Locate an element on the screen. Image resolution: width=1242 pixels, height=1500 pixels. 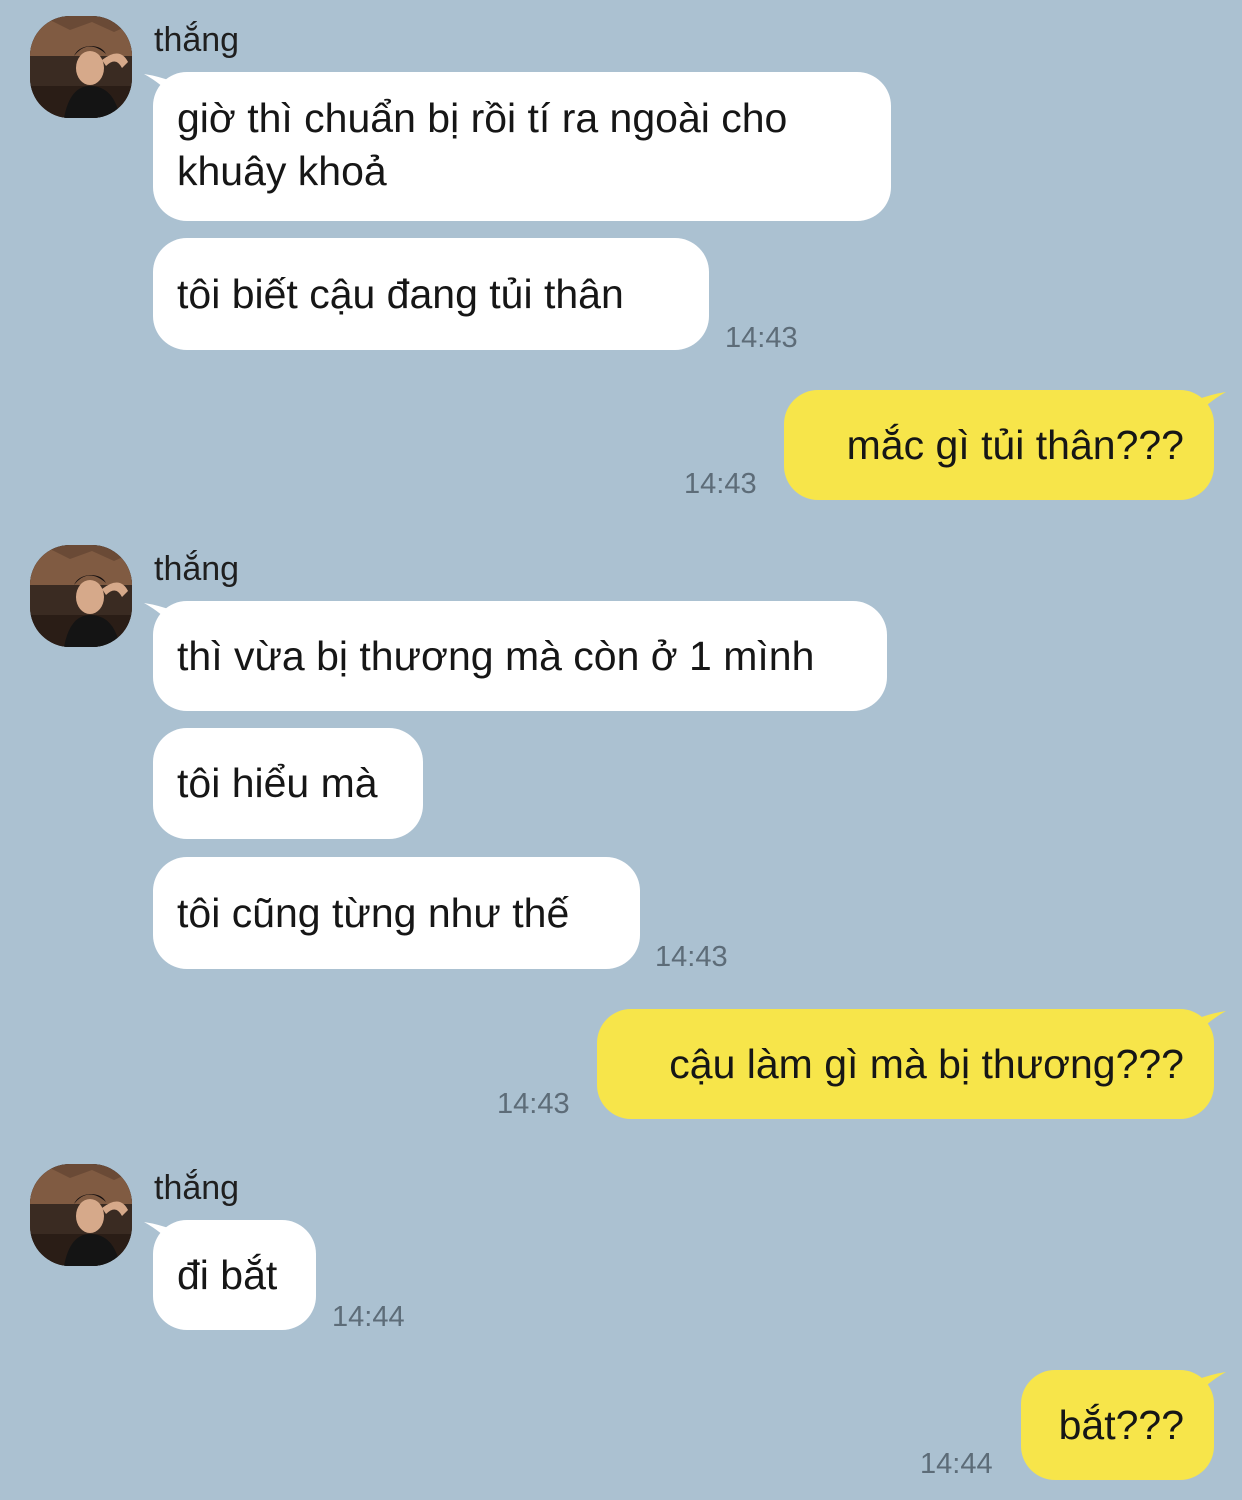
message-bubble: cậu làm gì mà bị thương??? is located at coordinates (905, 1064).